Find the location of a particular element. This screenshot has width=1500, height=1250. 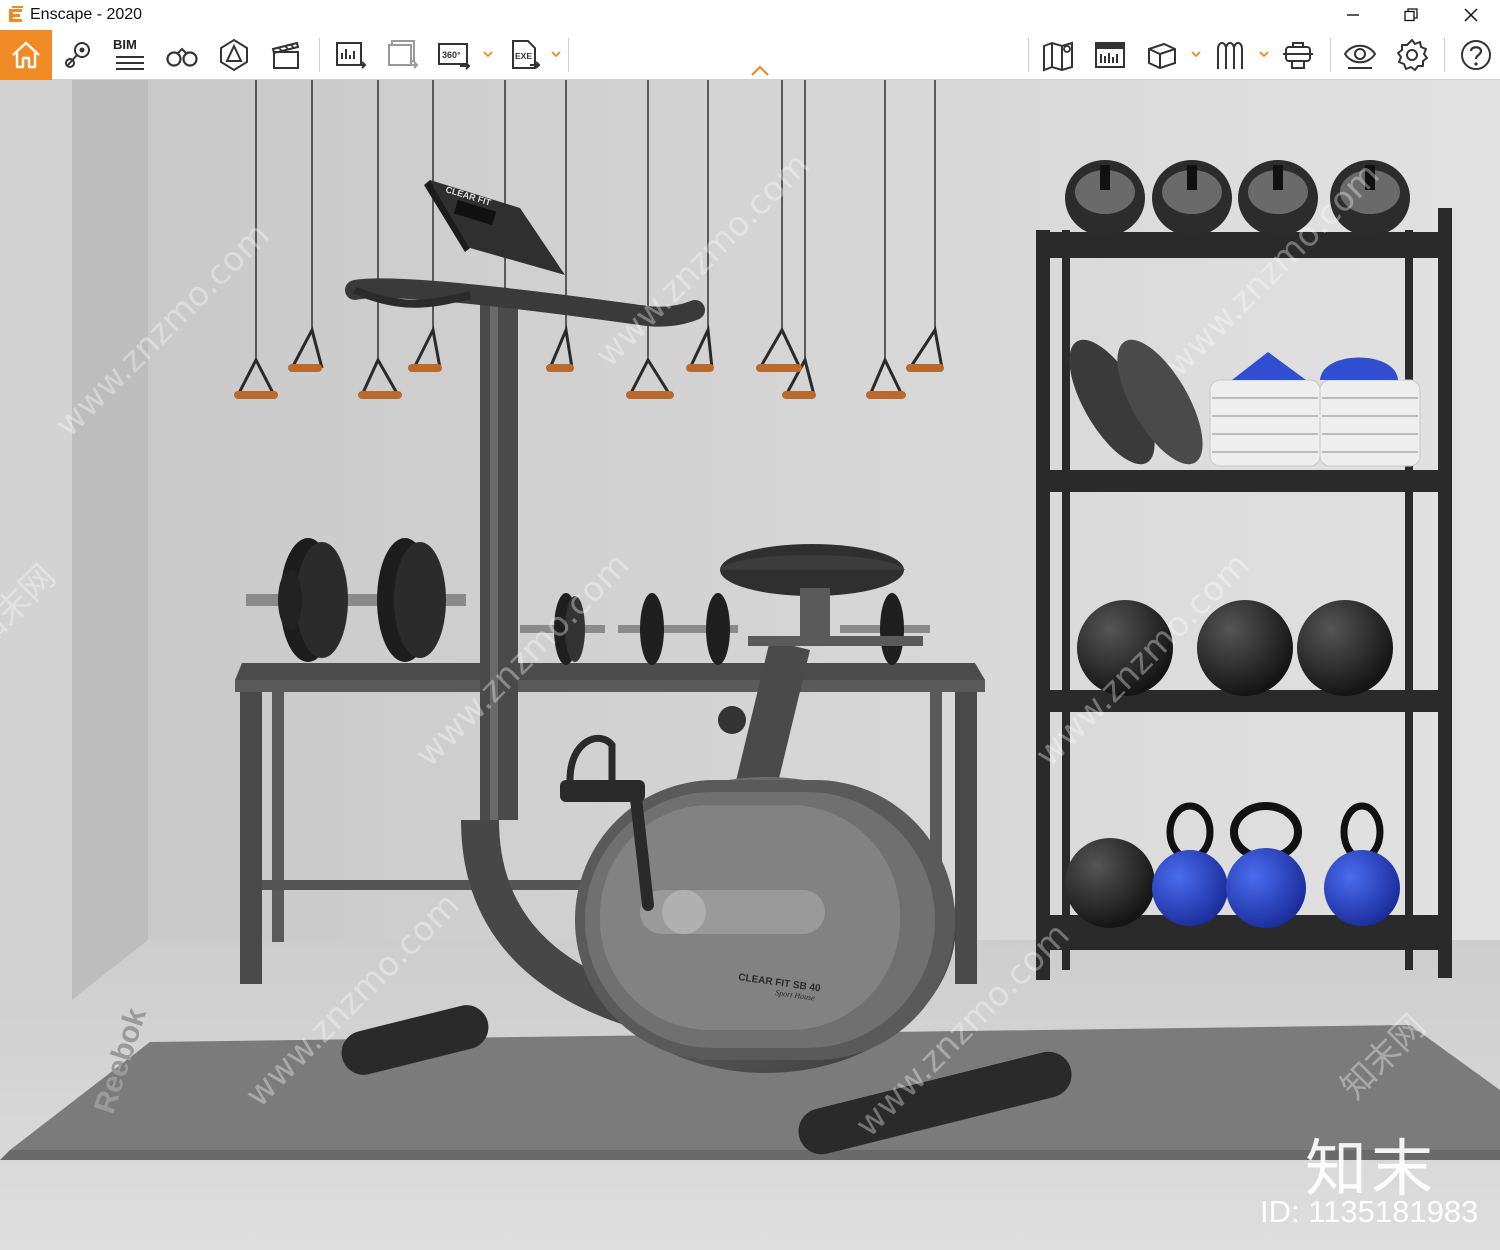

video-editor-icon is located at coordinates (285, 55).